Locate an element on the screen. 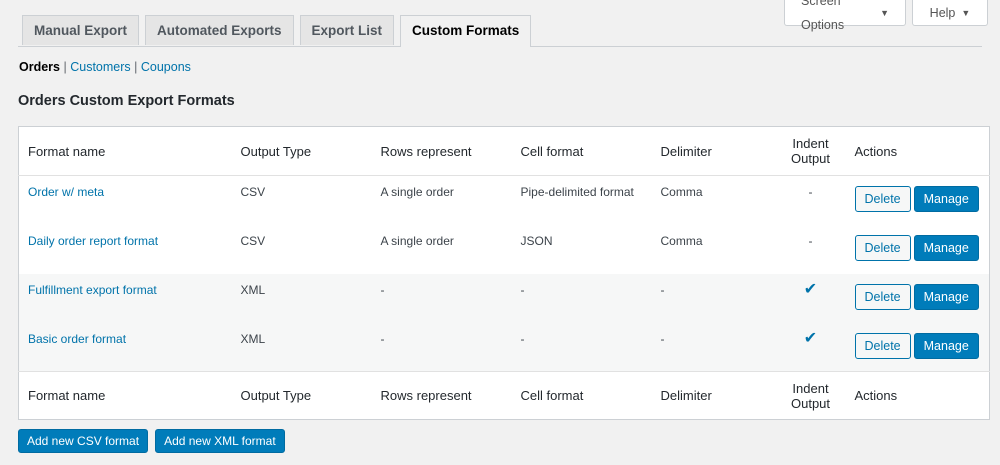 Image resolution: width=1000 pixels, height=465 pixels. add-csv-format-button: Add new CSV format is located at coordinates (83, 441).